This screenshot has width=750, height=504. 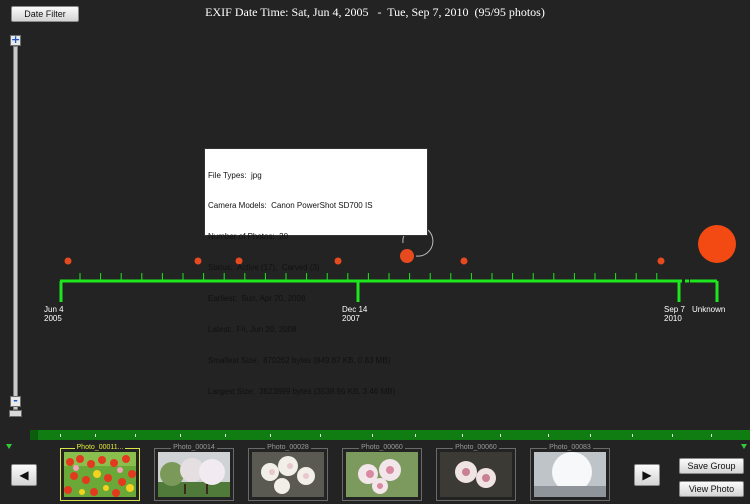 What do you see at coordinates (257, 299) in the screenshot?
I see `tooltip-line: Earliest: Sun, Apr 20, 2008` at bounding box center [257, 299].